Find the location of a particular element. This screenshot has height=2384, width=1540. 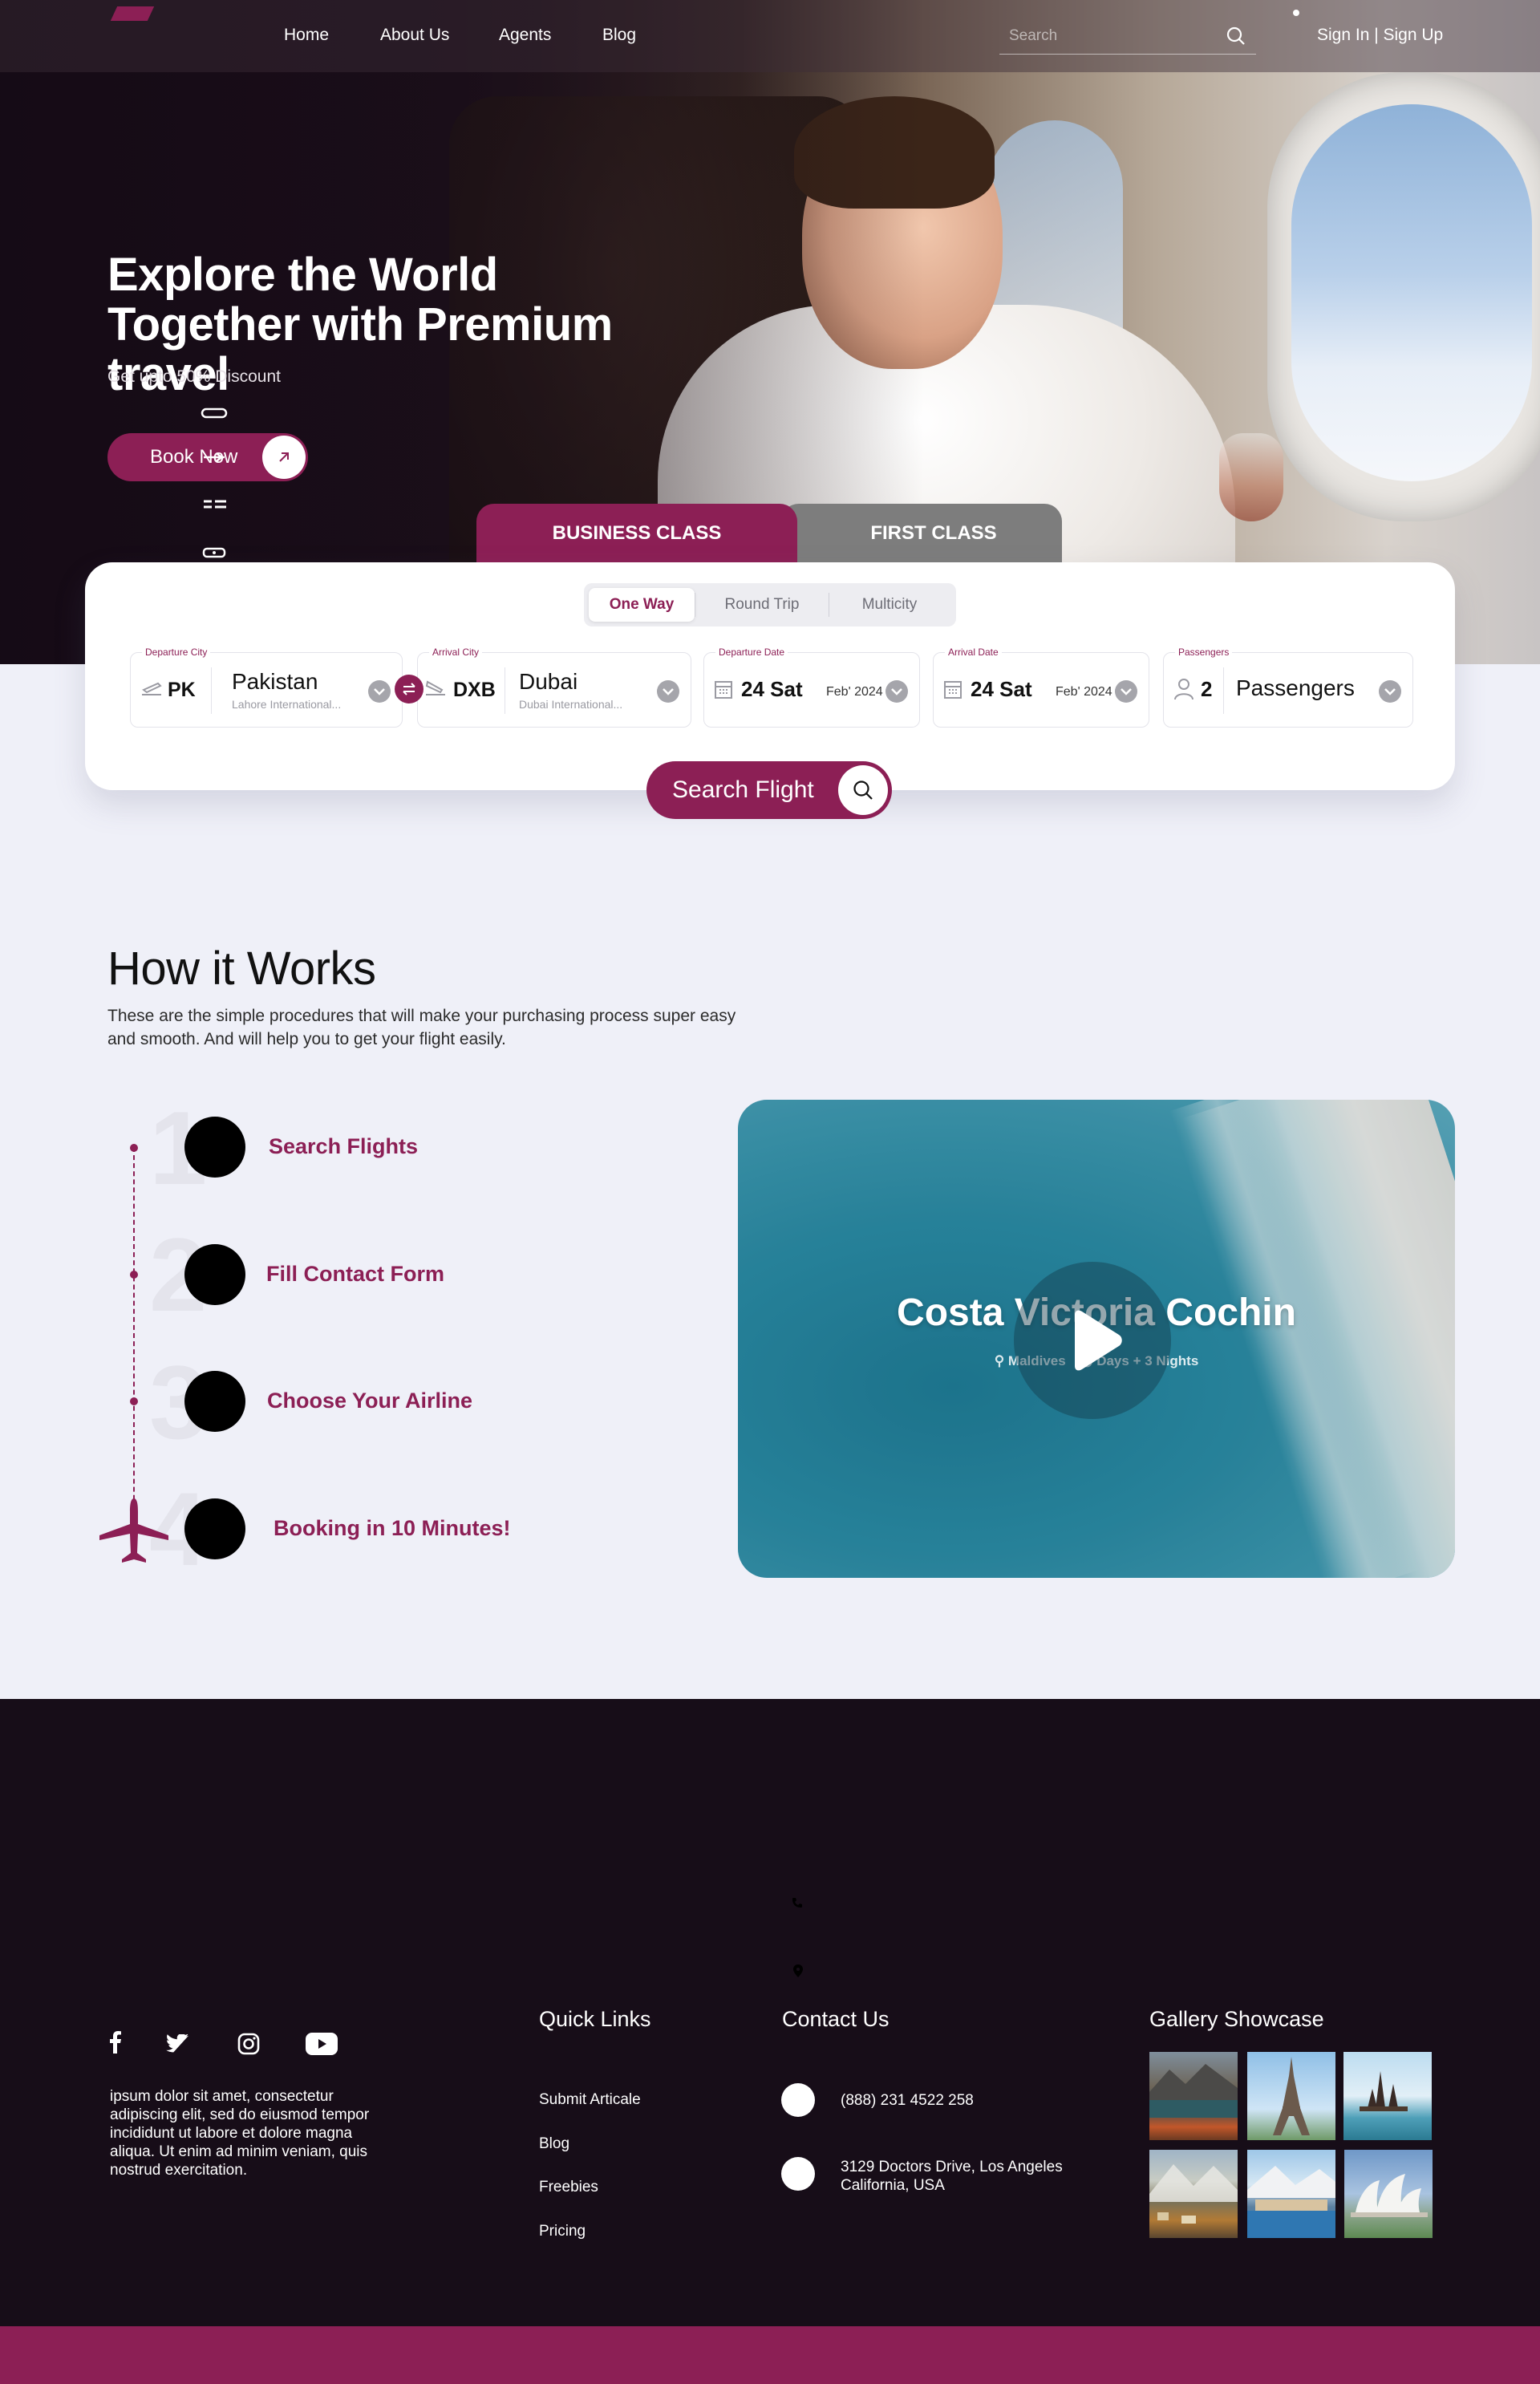

play-button is located at coordinates (1092, 1340).